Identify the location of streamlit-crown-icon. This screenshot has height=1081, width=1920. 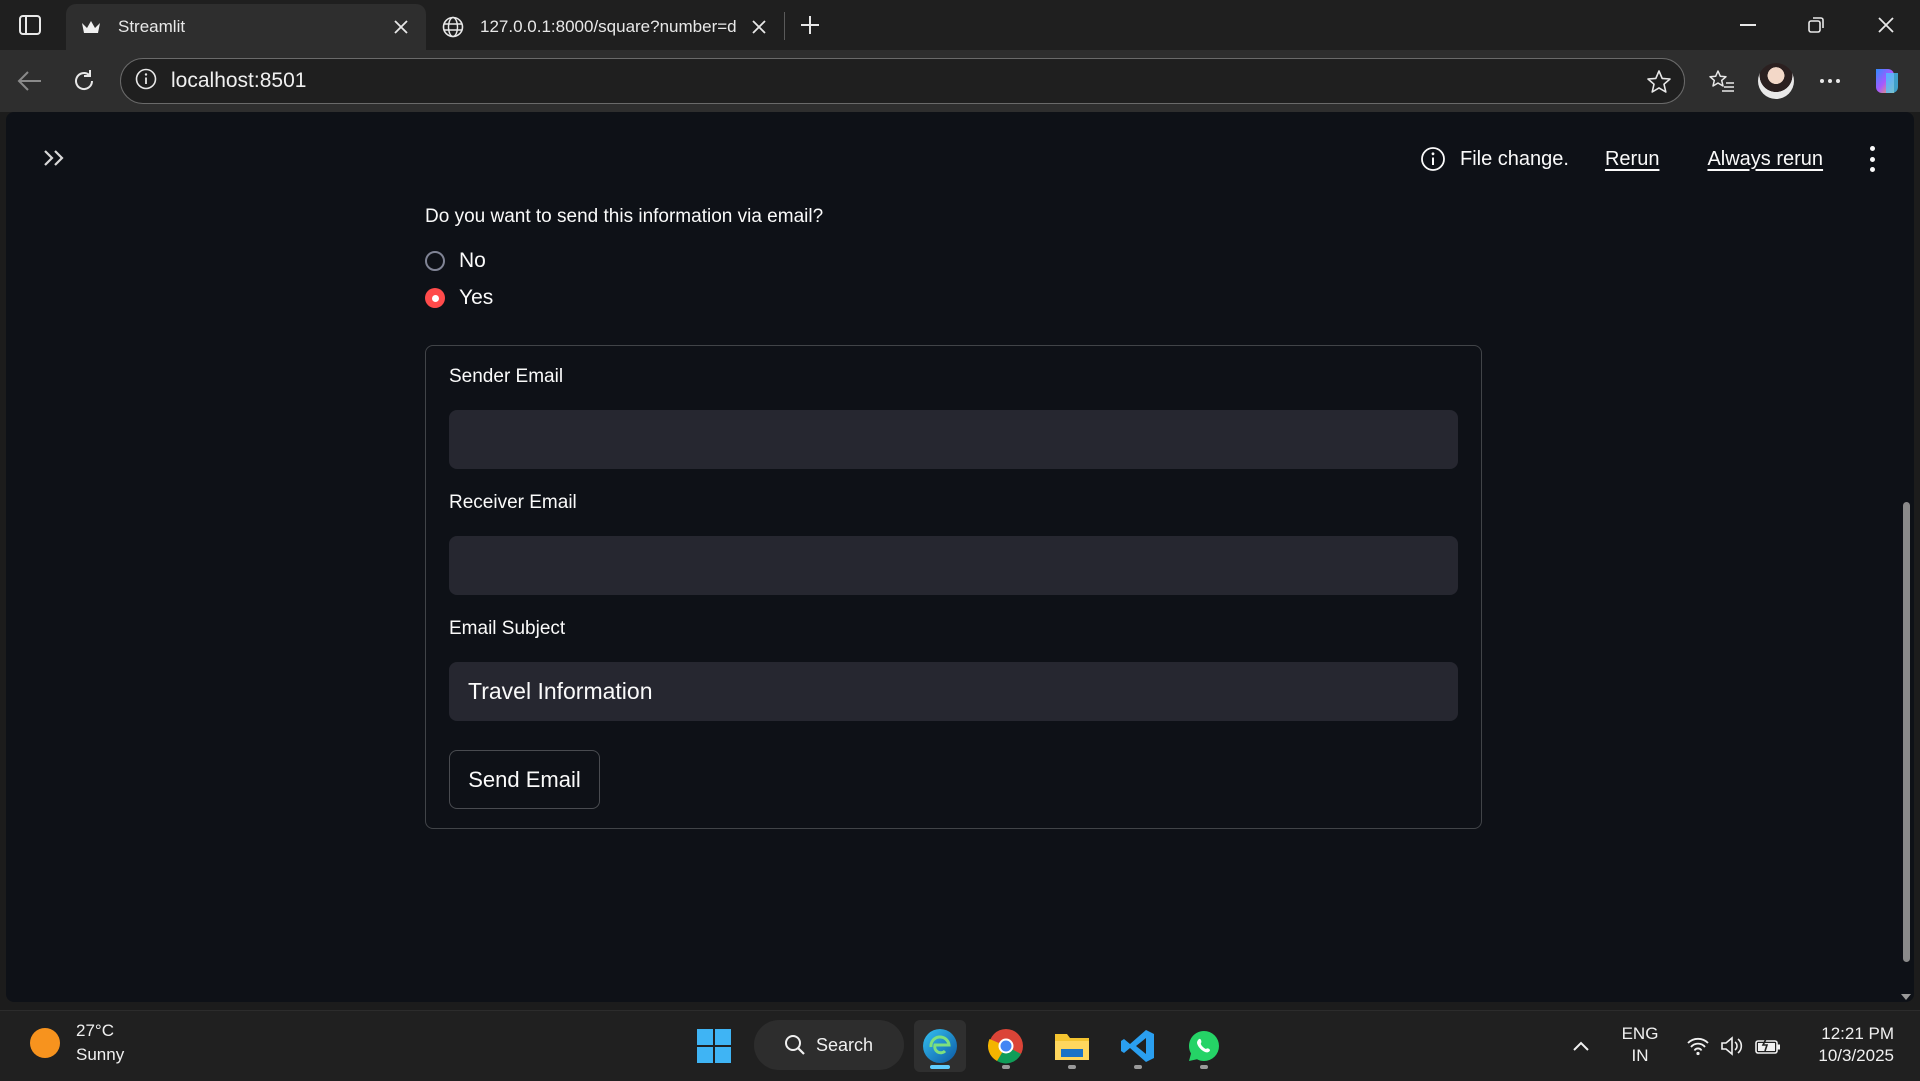
(91, 27).